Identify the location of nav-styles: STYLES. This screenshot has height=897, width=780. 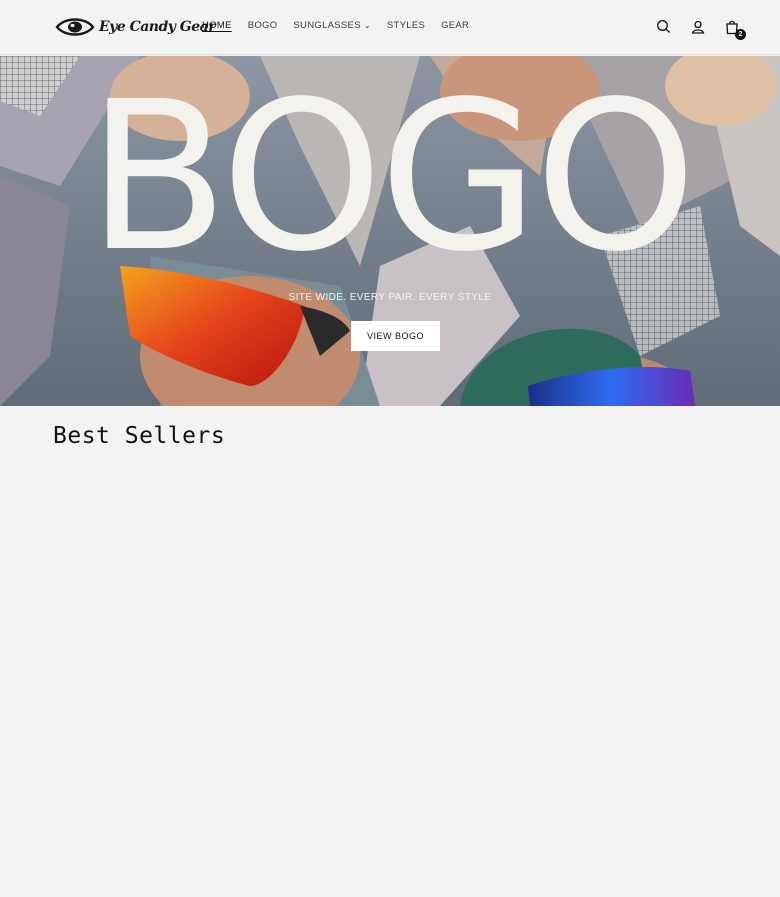
(406, 25).